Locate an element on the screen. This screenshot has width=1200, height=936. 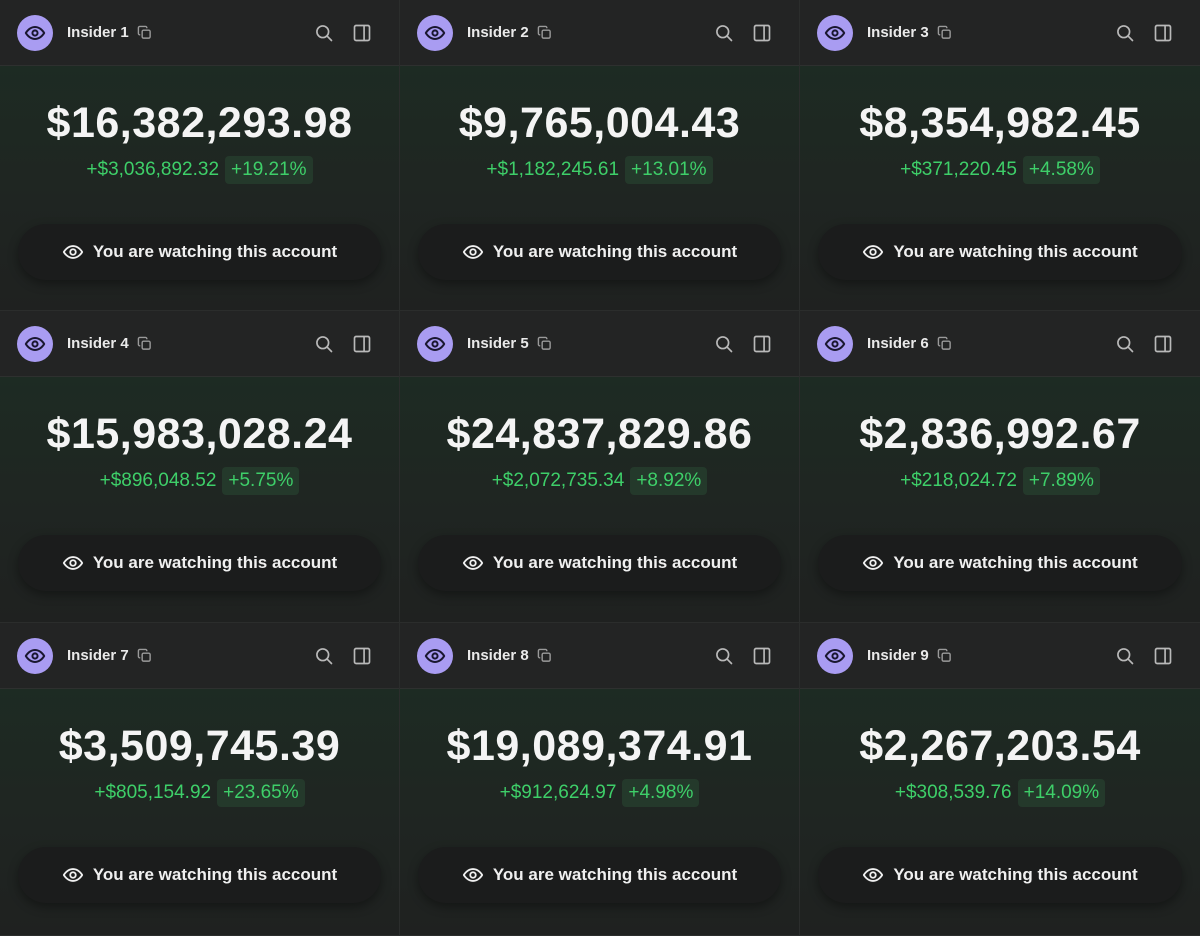
pnl-row: +$2,072,735.34 +8.92% is located at coordinates (599, 481).